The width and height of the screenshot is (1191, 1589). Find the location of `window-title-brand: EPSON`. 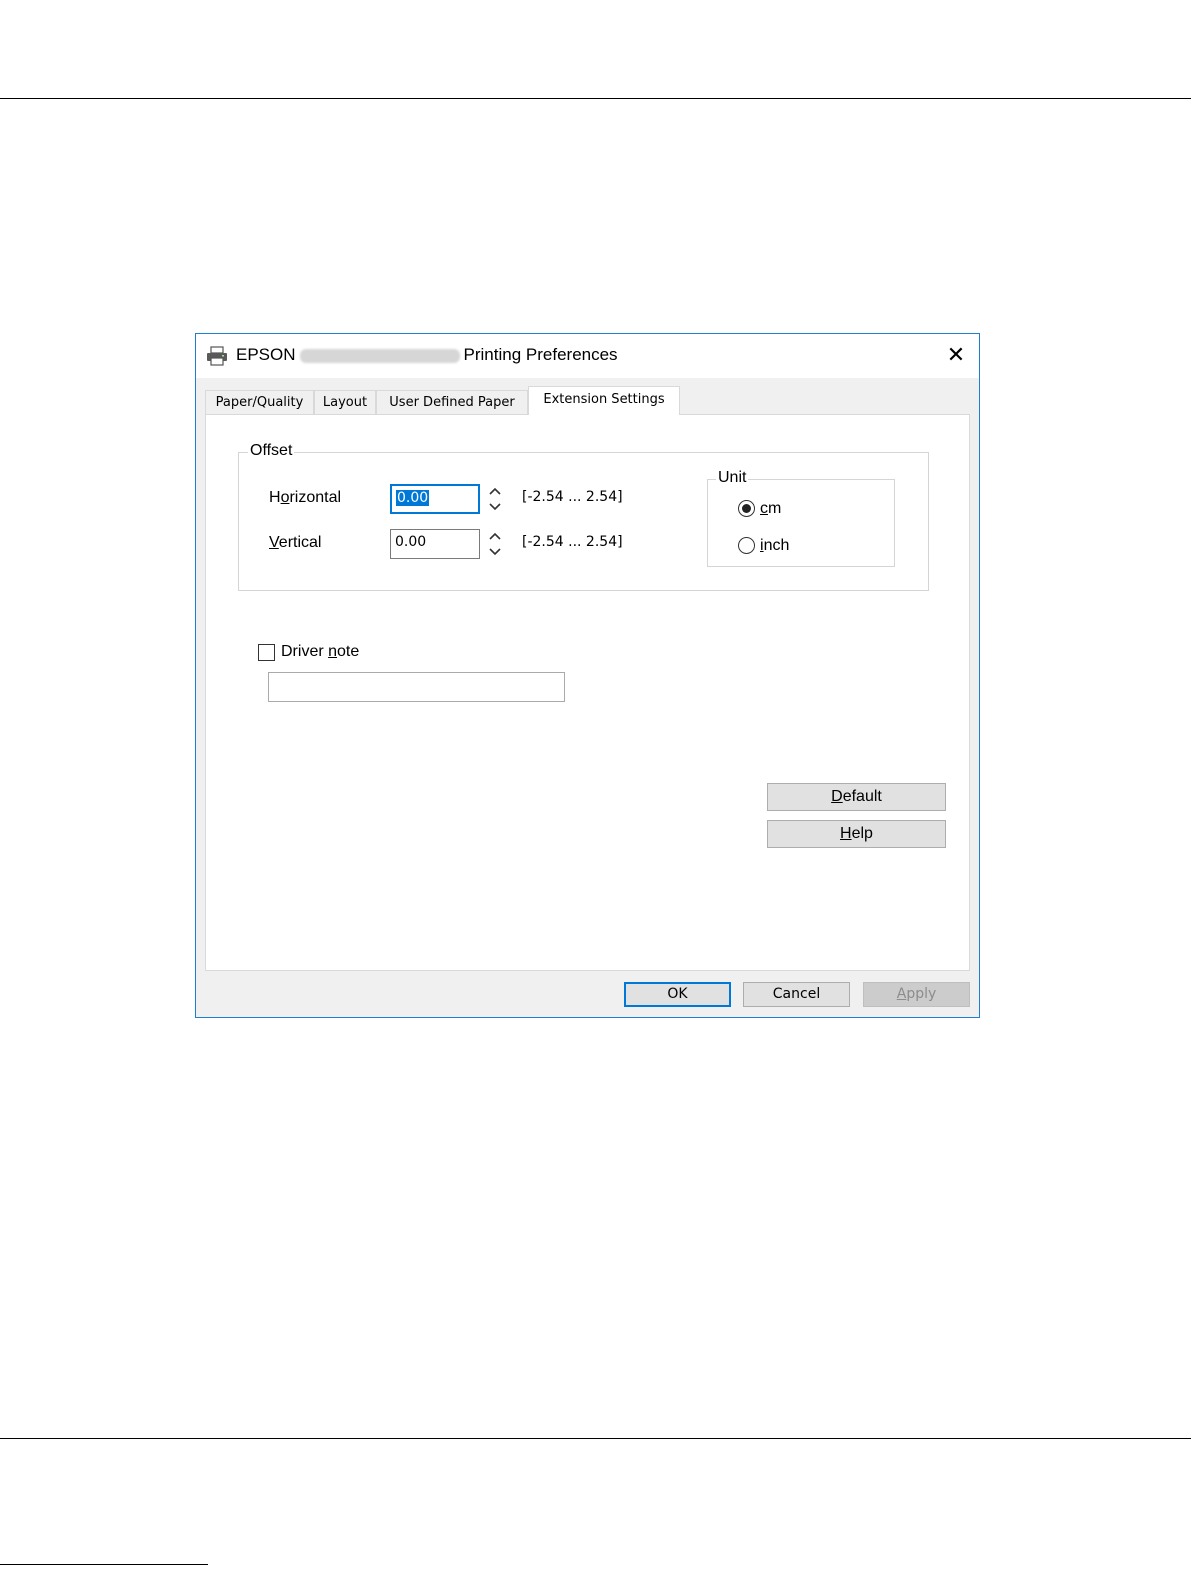

window-title-brand: EPSON is located at coordinates (266, 354).